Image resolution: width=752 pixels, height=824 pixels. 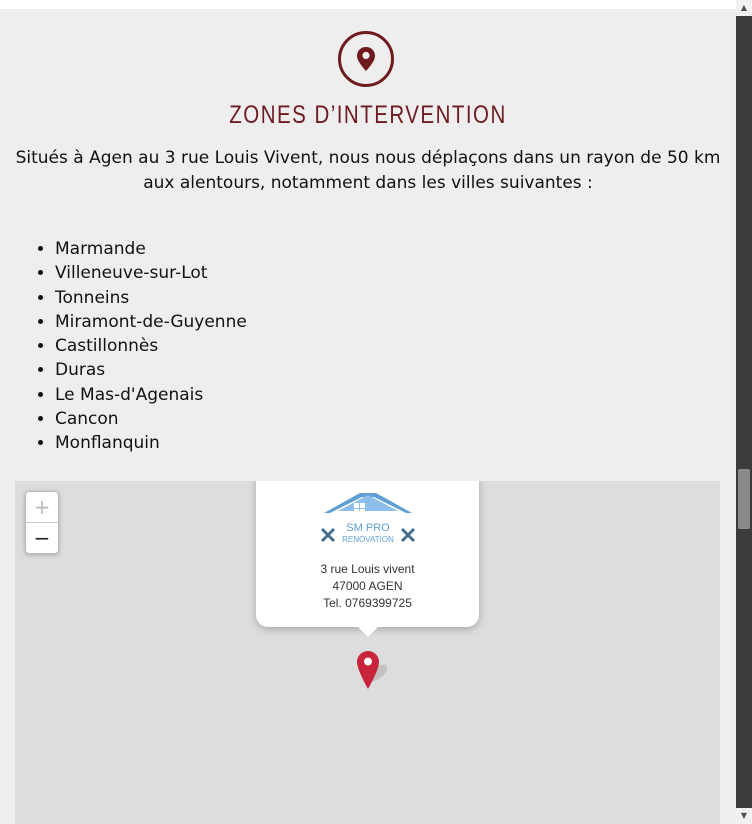 What do you see at coordinates (151, 346) in the screenshot?
I see `list-item: Castillonnès` at bounding box center [151, 346].